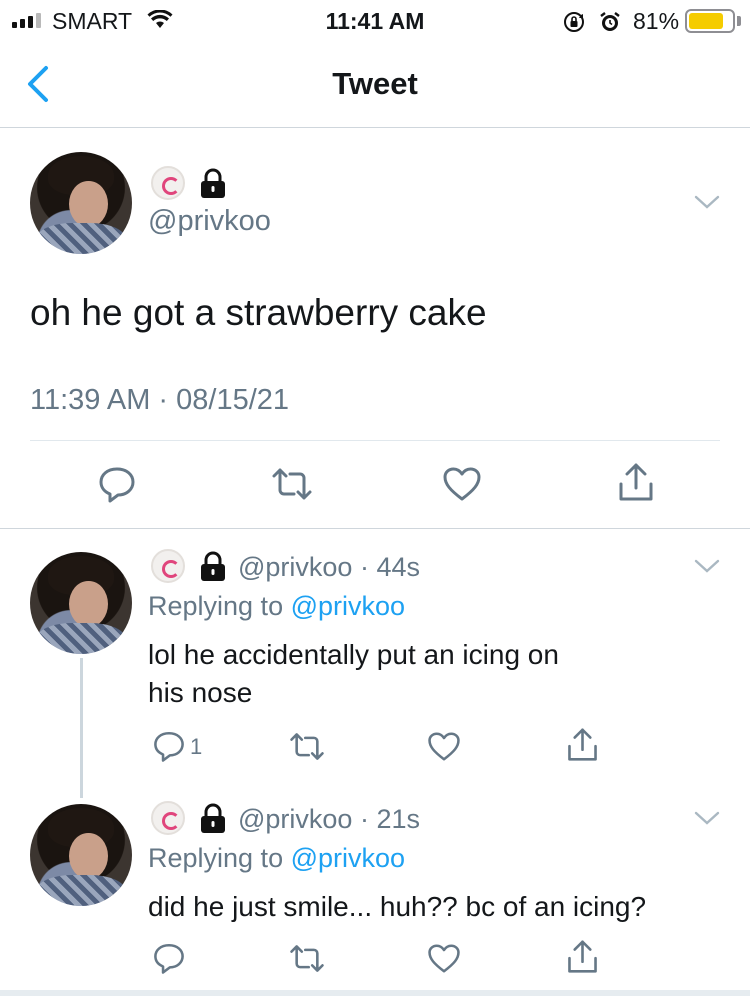  I want to click on nav-bar: Tweet, so click(375, 85).